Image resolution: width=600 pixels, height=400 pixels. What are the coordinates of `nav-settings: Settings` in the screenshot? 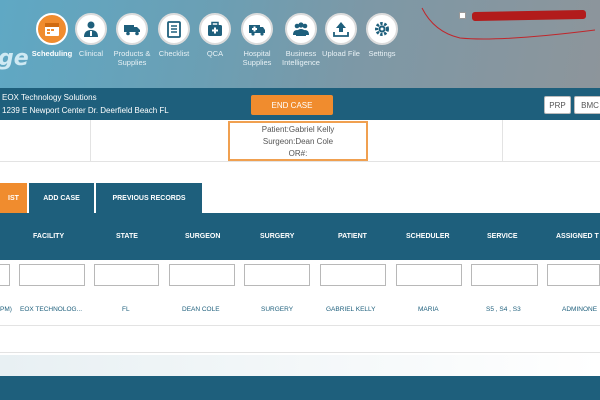 It's located at (382, 35).